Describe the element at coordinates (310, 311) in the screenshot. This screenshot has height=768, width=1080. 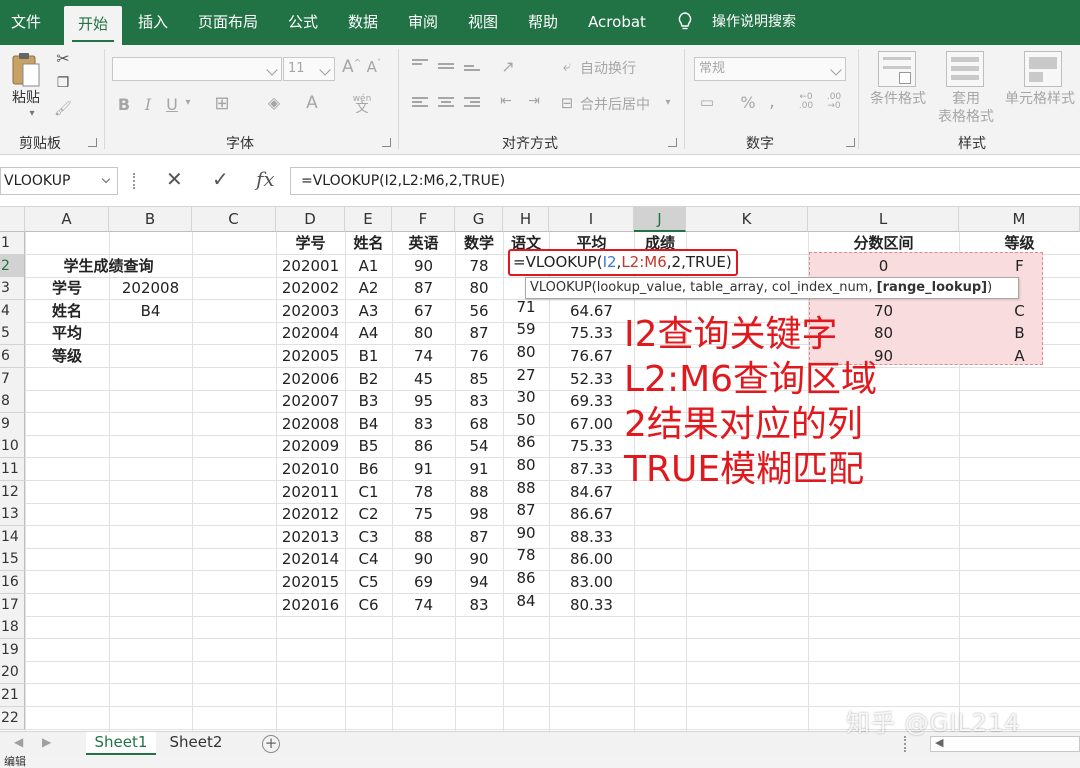
I see `student-id-cell: 202003` at that location.